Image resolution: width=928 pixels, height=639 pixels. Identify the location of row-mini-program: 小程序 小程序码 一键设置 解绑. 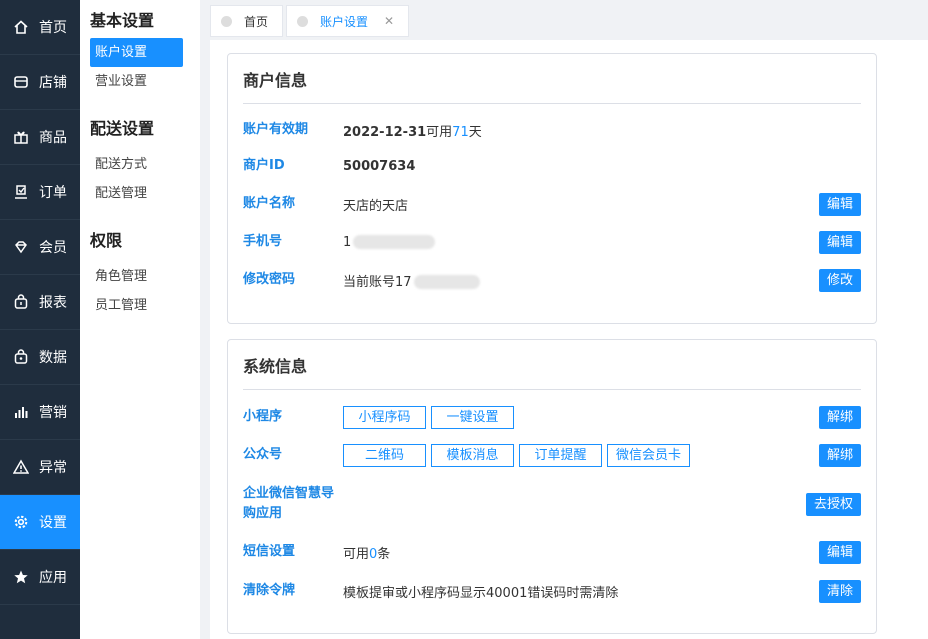
(552, 417).